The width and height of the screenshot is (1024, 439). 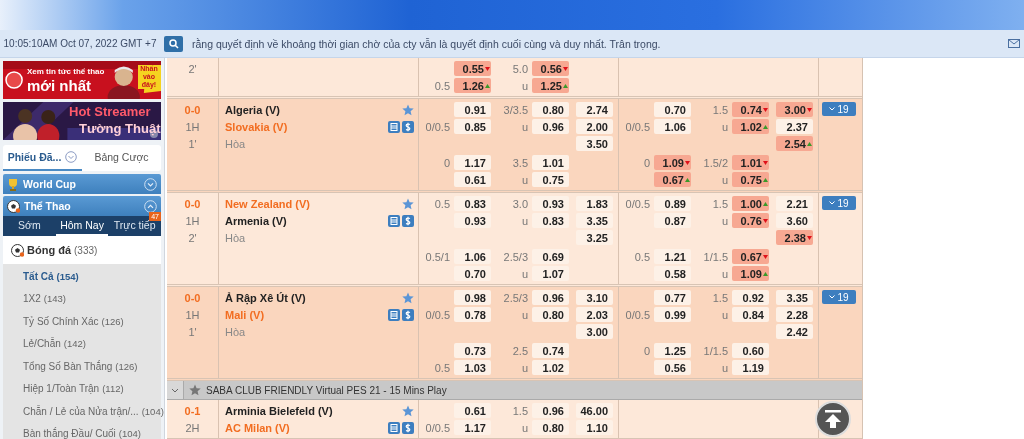 What do you see at coordinates (794, 314) in the screenshot?
I see `odds-button: 2.28` at bounding box center [794, 314].